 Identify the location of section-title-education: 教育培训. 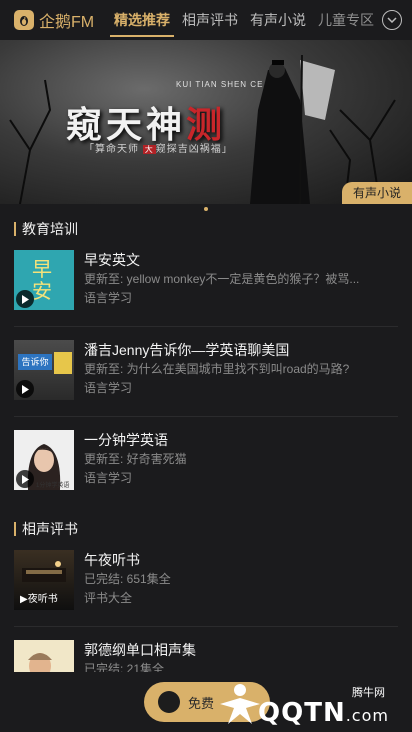
(46, 229).